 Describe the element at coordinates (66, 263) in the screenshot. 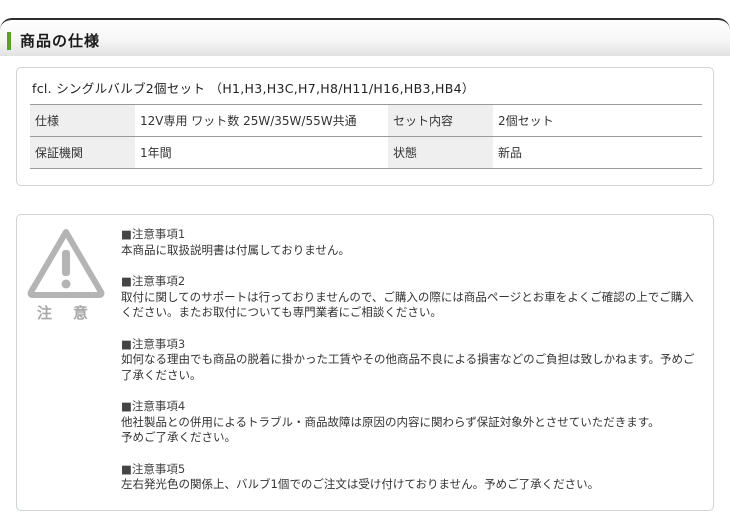

I see `warning-triangle-icon` at that location.